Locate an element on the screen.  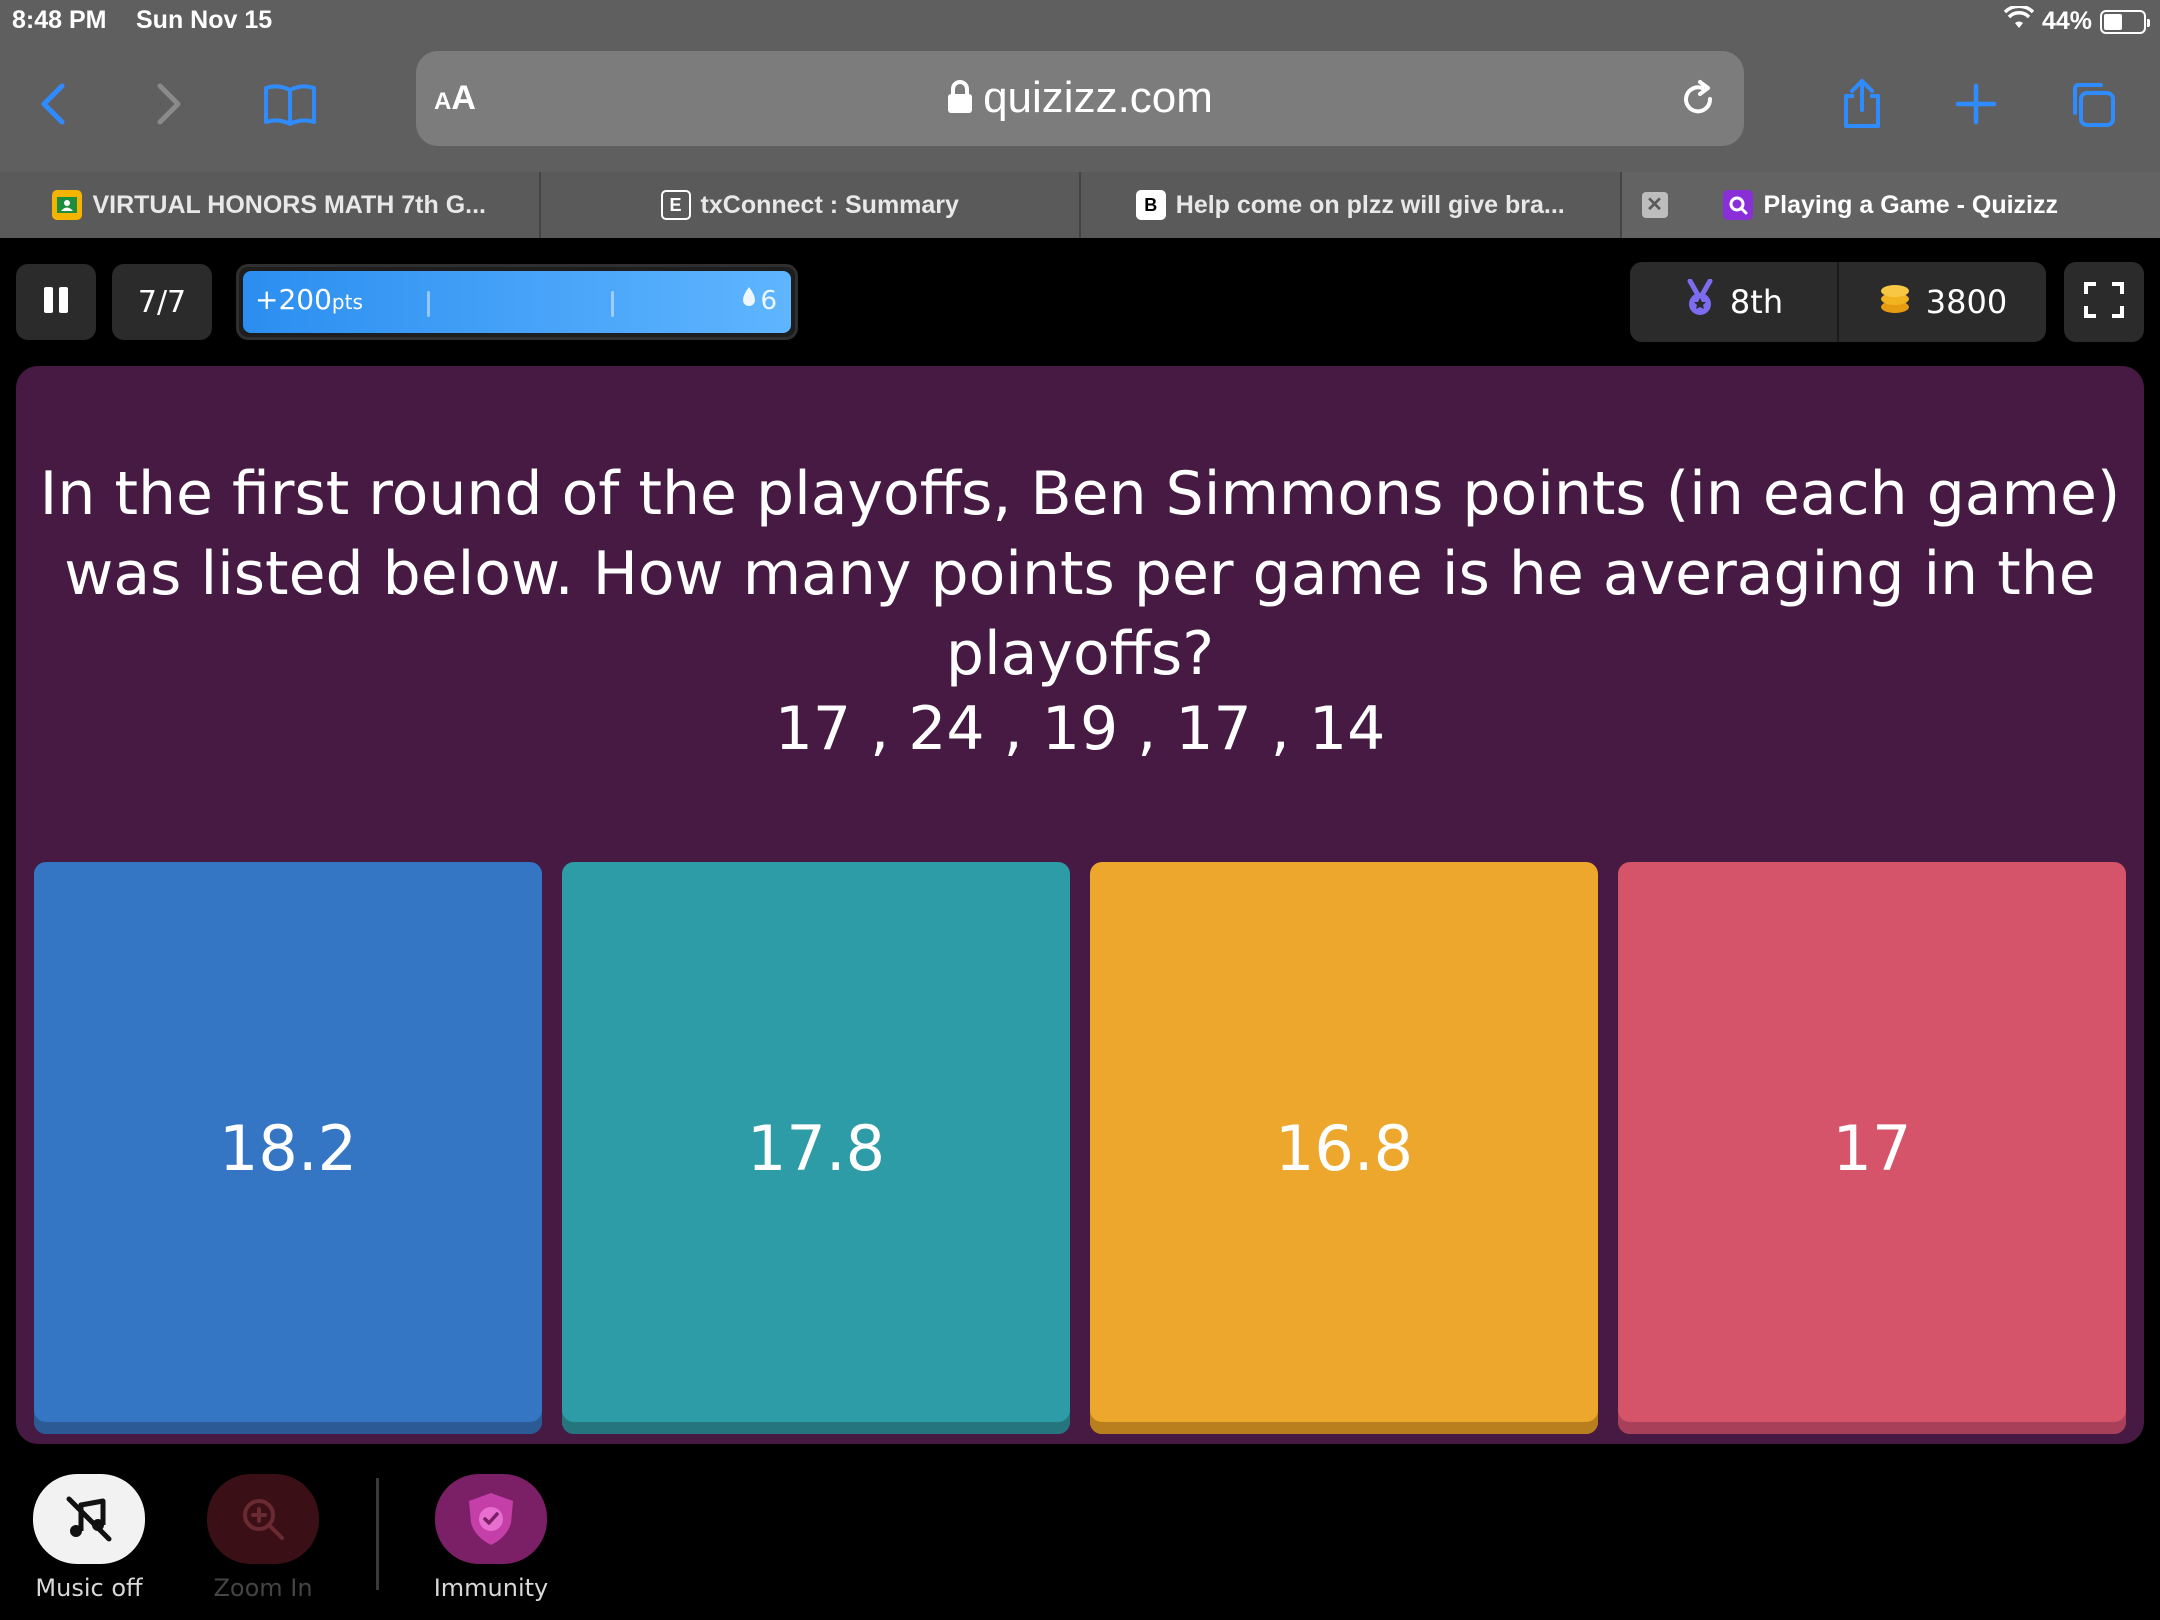
brainly-favicon: B is located at coordinates (1150, 205).